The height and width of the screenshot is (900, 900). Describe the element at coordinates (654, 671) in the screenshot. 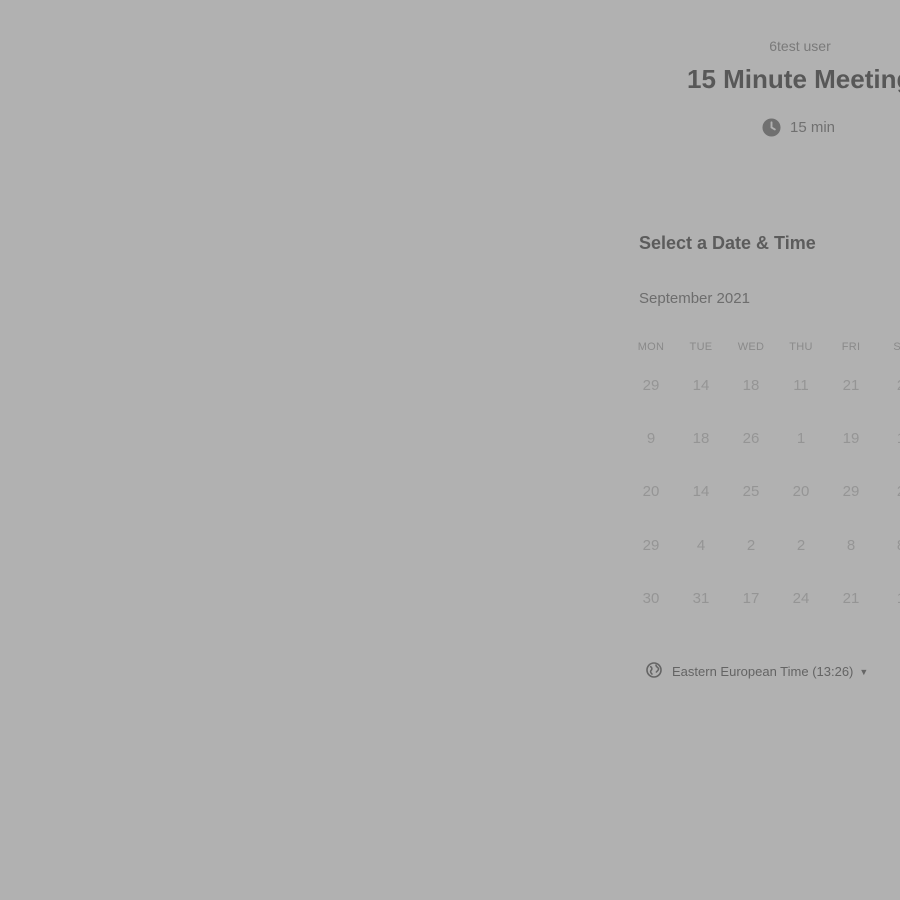

I see `globe-icon` at that location.